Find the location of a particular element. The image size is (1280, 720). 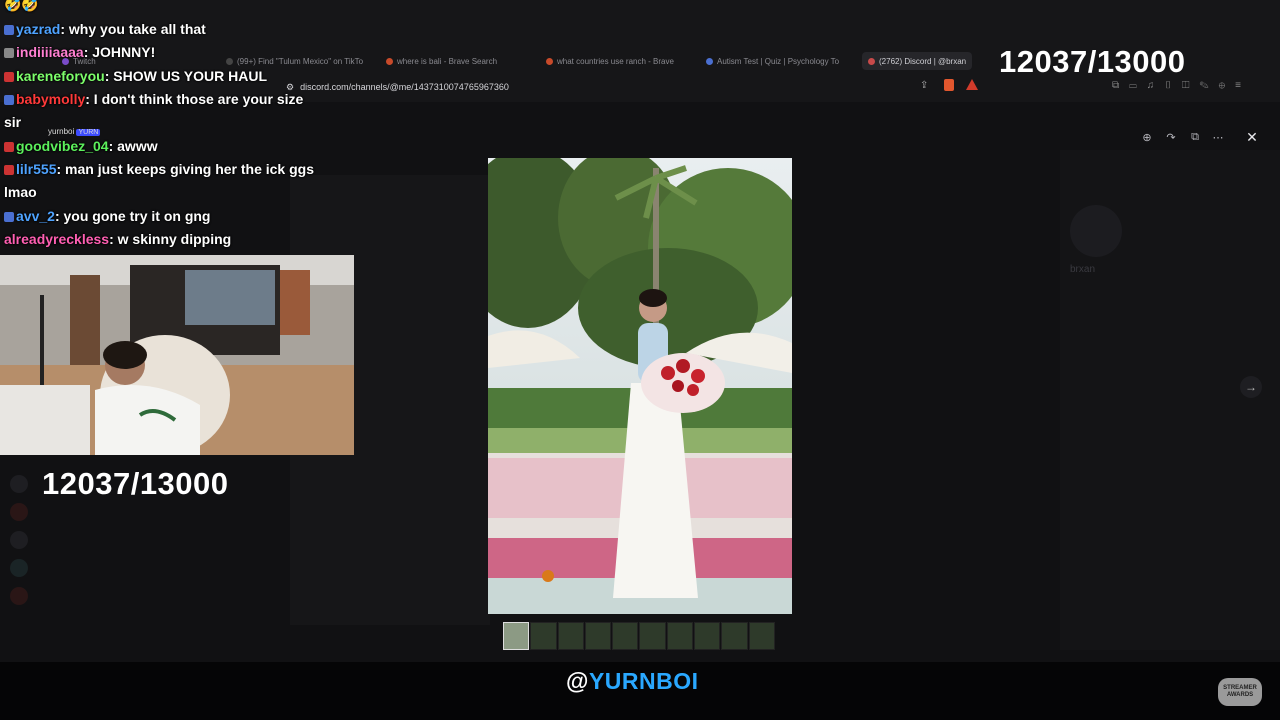

gallery-thumbnails is located at coordinates (639, 636).